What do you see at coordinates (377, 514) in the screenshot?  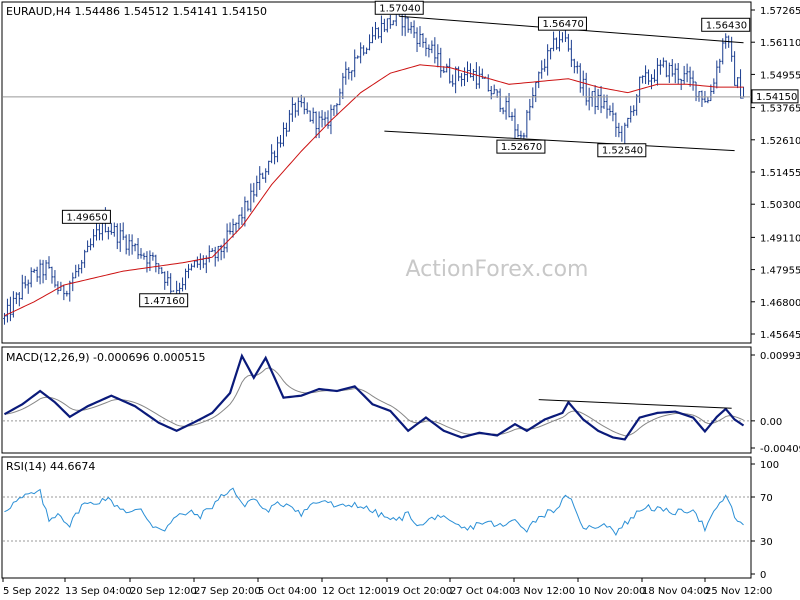 I see `rsi-series` at bounding box center [377, 514].